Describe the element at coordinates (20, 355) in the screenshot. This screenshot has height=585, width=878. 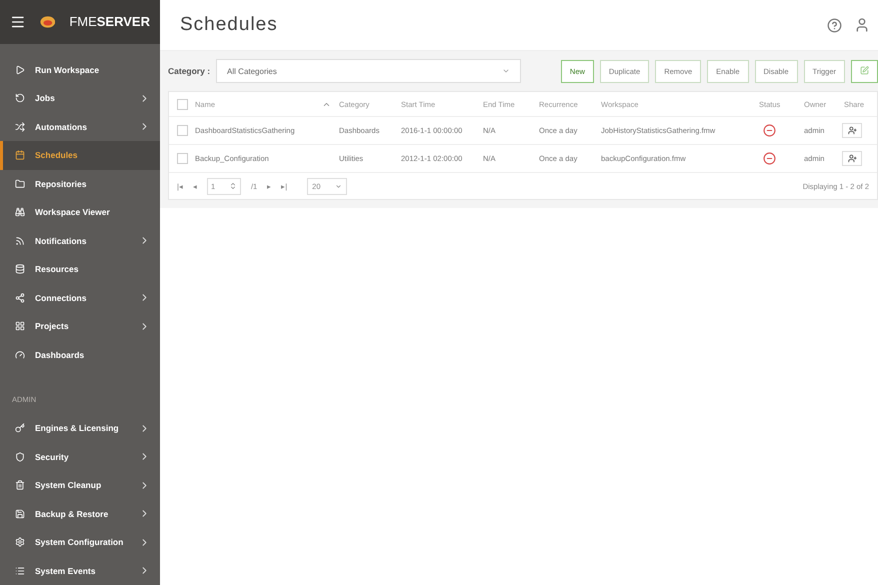
I see `gauge-icon` at that location.